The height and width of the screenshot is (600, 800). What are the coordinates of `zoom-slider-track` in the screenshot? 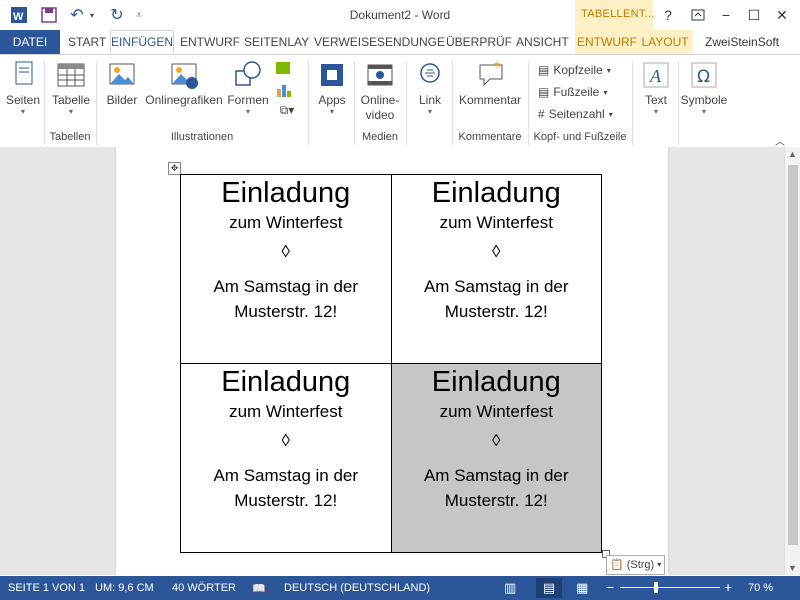 It's located at (670, 587).